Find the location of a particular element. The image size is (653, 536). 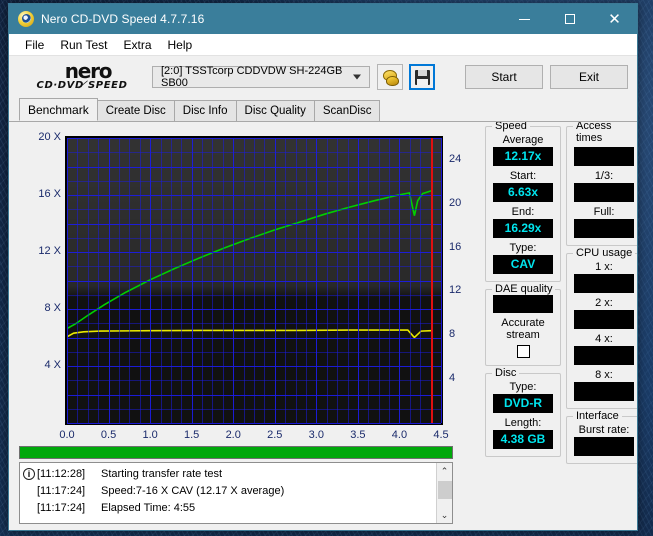

tab-benchmark: Benchmark is located at coordinates (58, 109).